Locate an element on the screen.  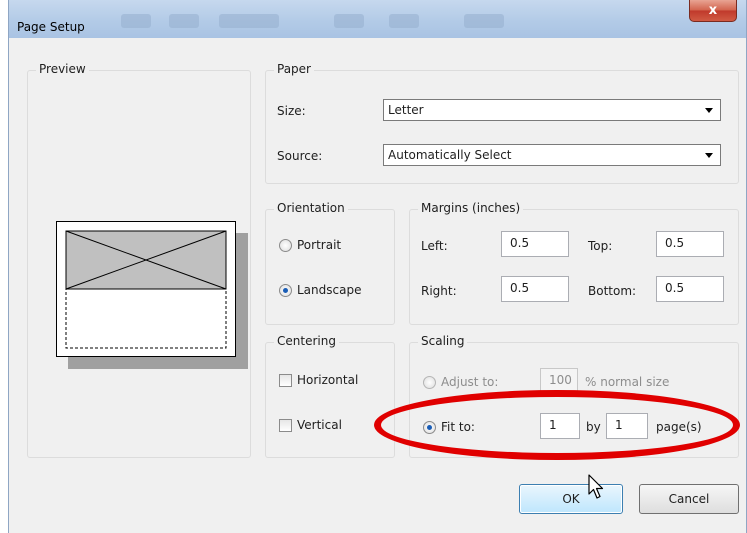
centering-group-label: Centering is located at coordinates (306, 341).